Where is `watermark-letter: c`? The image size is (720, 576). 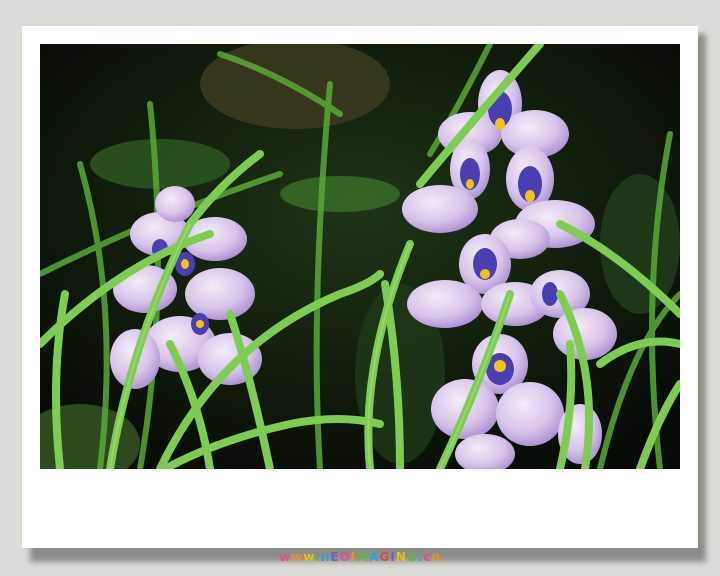 watermark-letter: c is located at coordinates (427, 557).